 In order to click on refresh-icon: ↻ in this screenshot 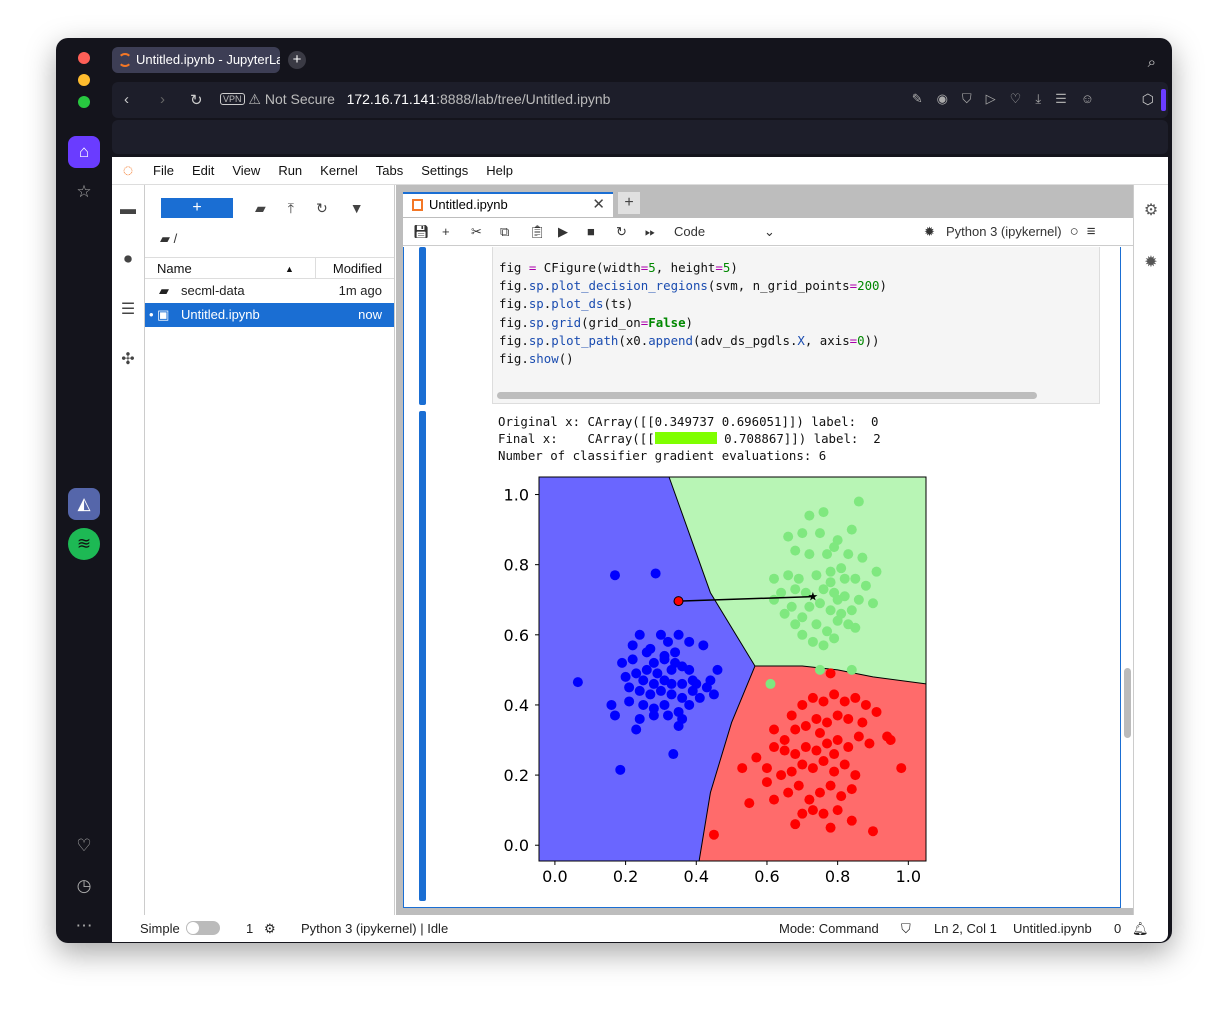, I will do `click(322, 208)`.